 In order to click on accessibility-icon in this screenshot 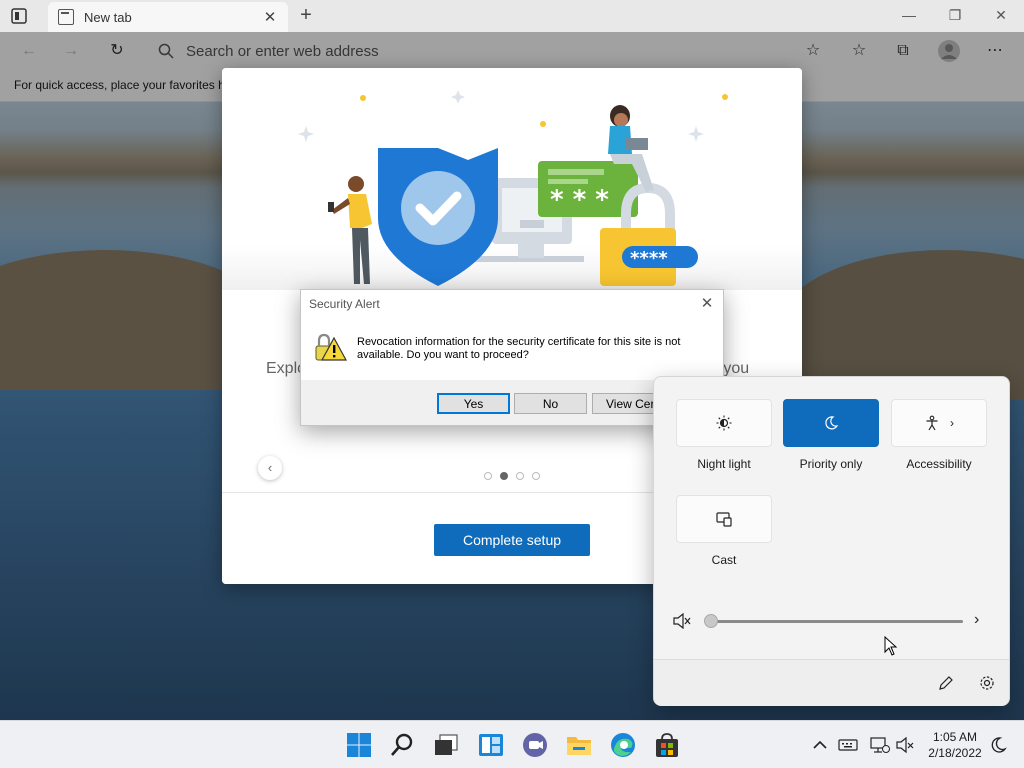, I will do `click(932, 423)`.